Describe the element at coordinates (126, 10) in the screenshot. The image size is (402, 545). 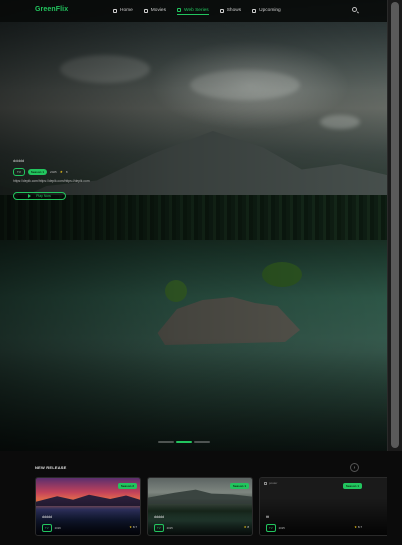
I see `nav-label: Home` at that location.